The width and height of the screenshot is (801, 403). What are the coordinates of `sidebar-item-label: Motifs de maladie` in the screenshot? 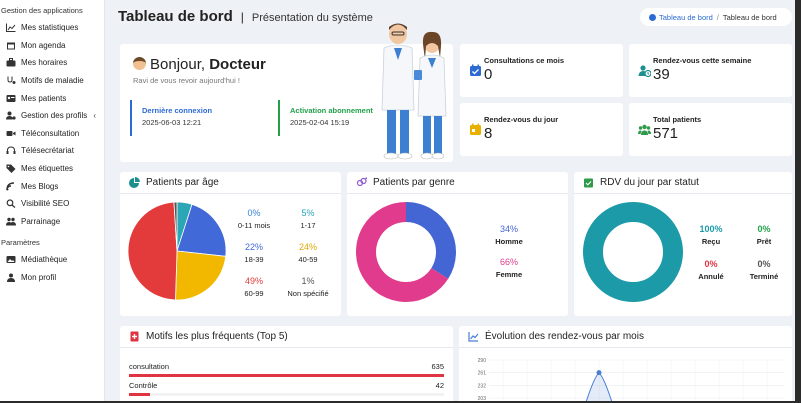 It's located at (52, 81).